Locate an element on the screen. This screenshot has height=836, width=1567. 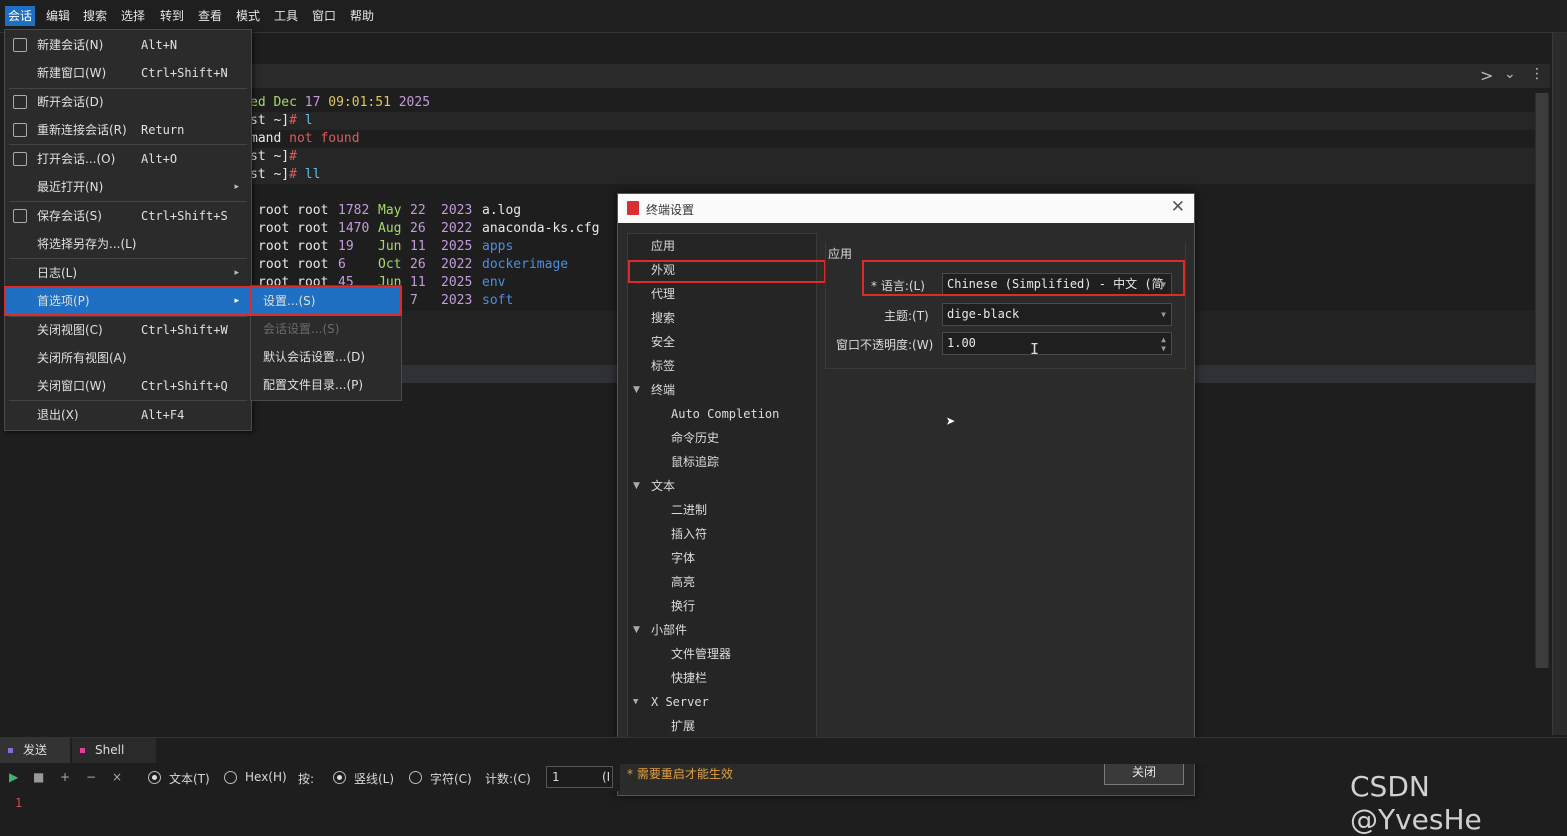
menu-item-disconnect: 断开会话(D) is located at coordinates (128, 102).